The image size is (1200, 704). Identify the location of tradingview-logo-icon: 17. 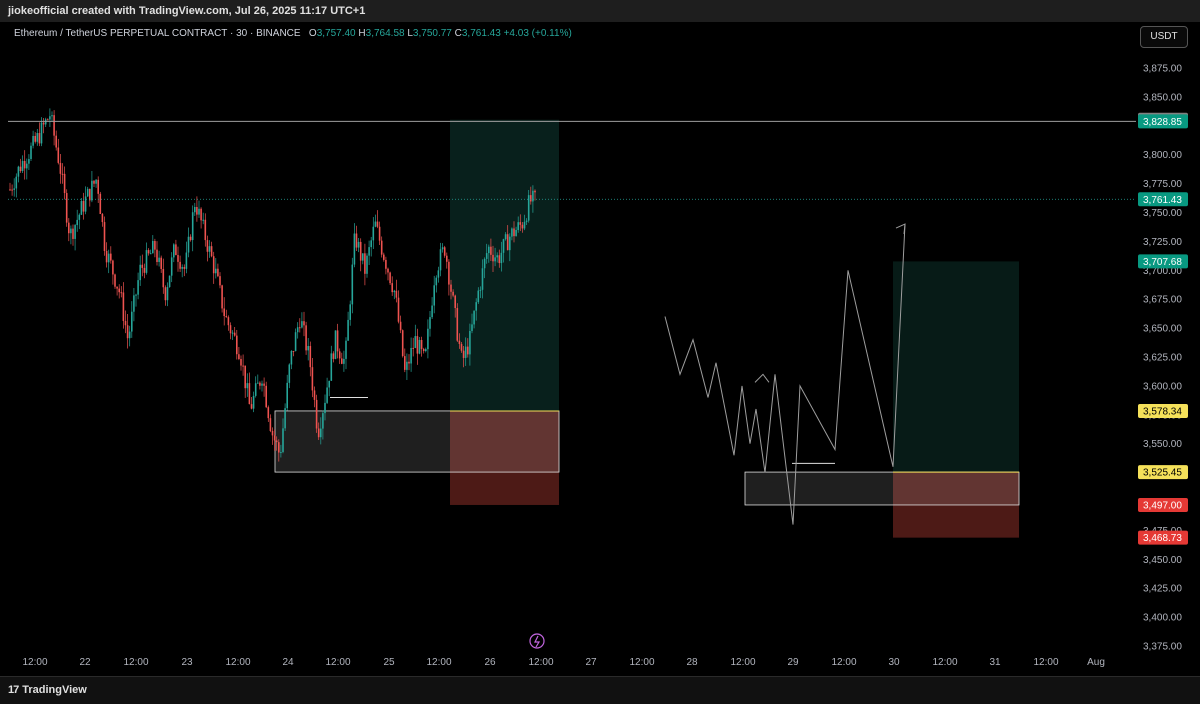
(13, 690).